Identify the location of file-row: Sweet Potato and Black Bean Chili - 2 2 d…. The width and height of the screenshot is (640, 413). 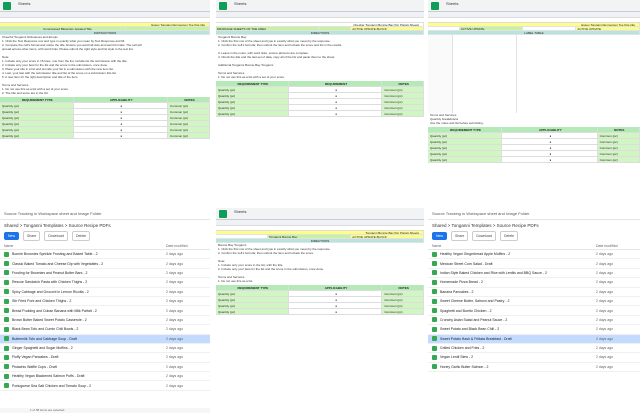
(534, 330).